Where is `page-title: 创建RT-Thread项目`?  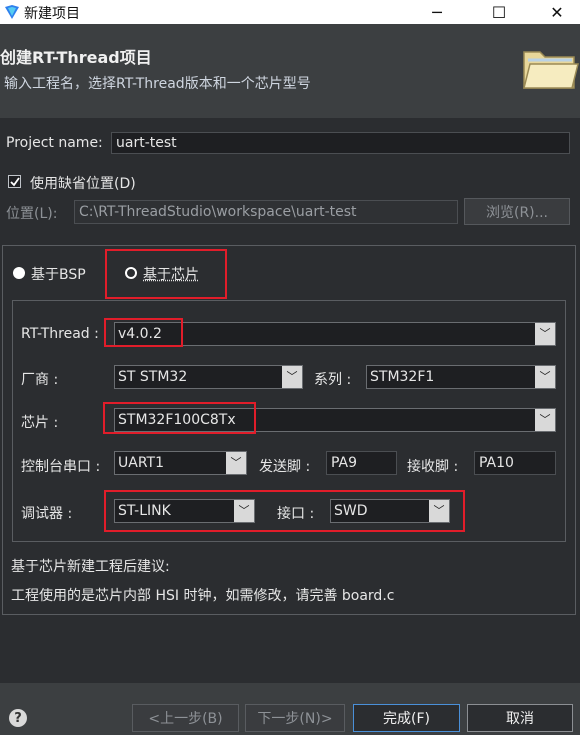 page-title: 创建RT-Thread项目 is located at coordinates (76, 57).